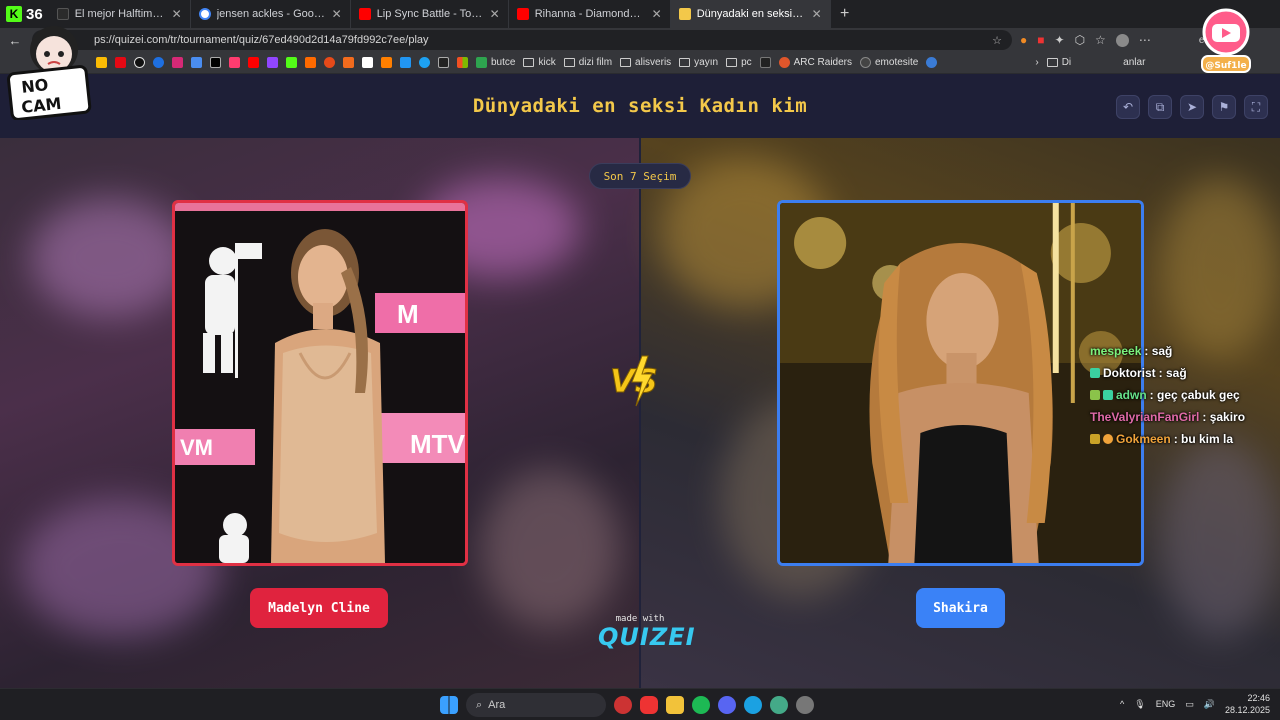 Image resolution: width=1280 pixels, height=720 pixels. I want to click on left-choice-card: M MTV VM, so click(320, 383).